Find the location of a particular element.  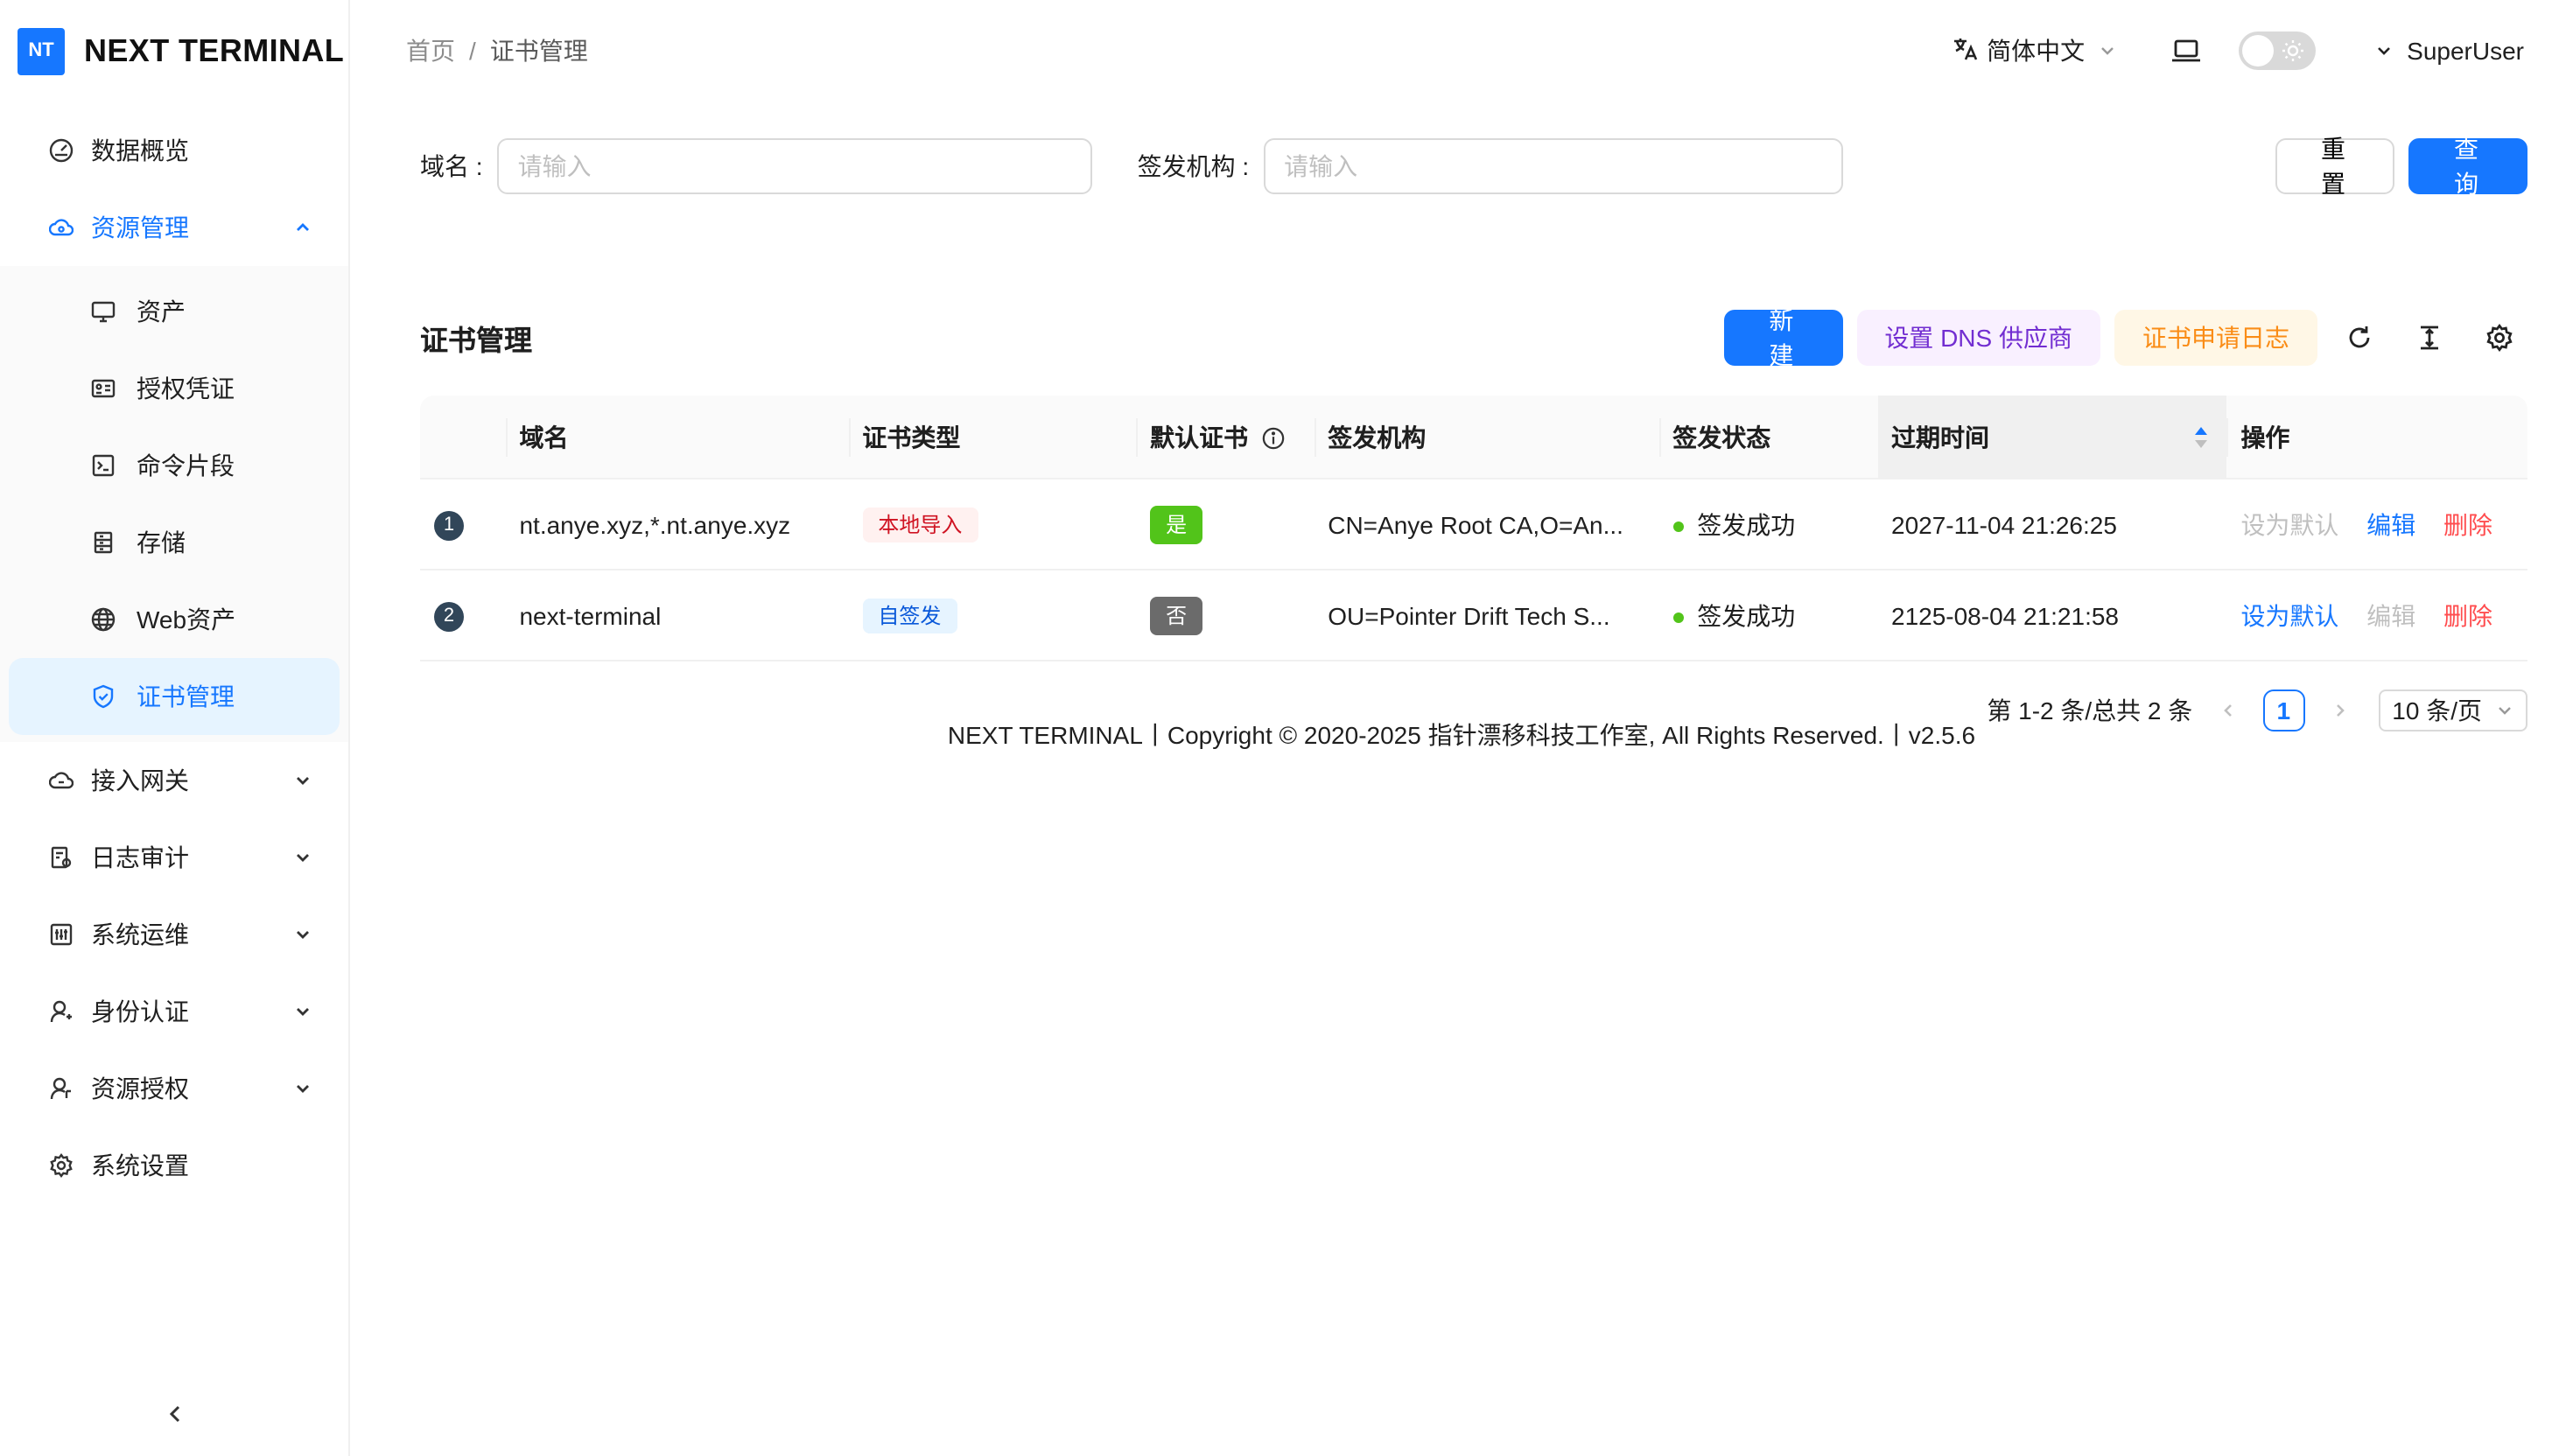

table-header-row: 域名 证书类型 默认证书 签发机构 签发状态 过期时间 操作 is located at coordinates (1473, 438).